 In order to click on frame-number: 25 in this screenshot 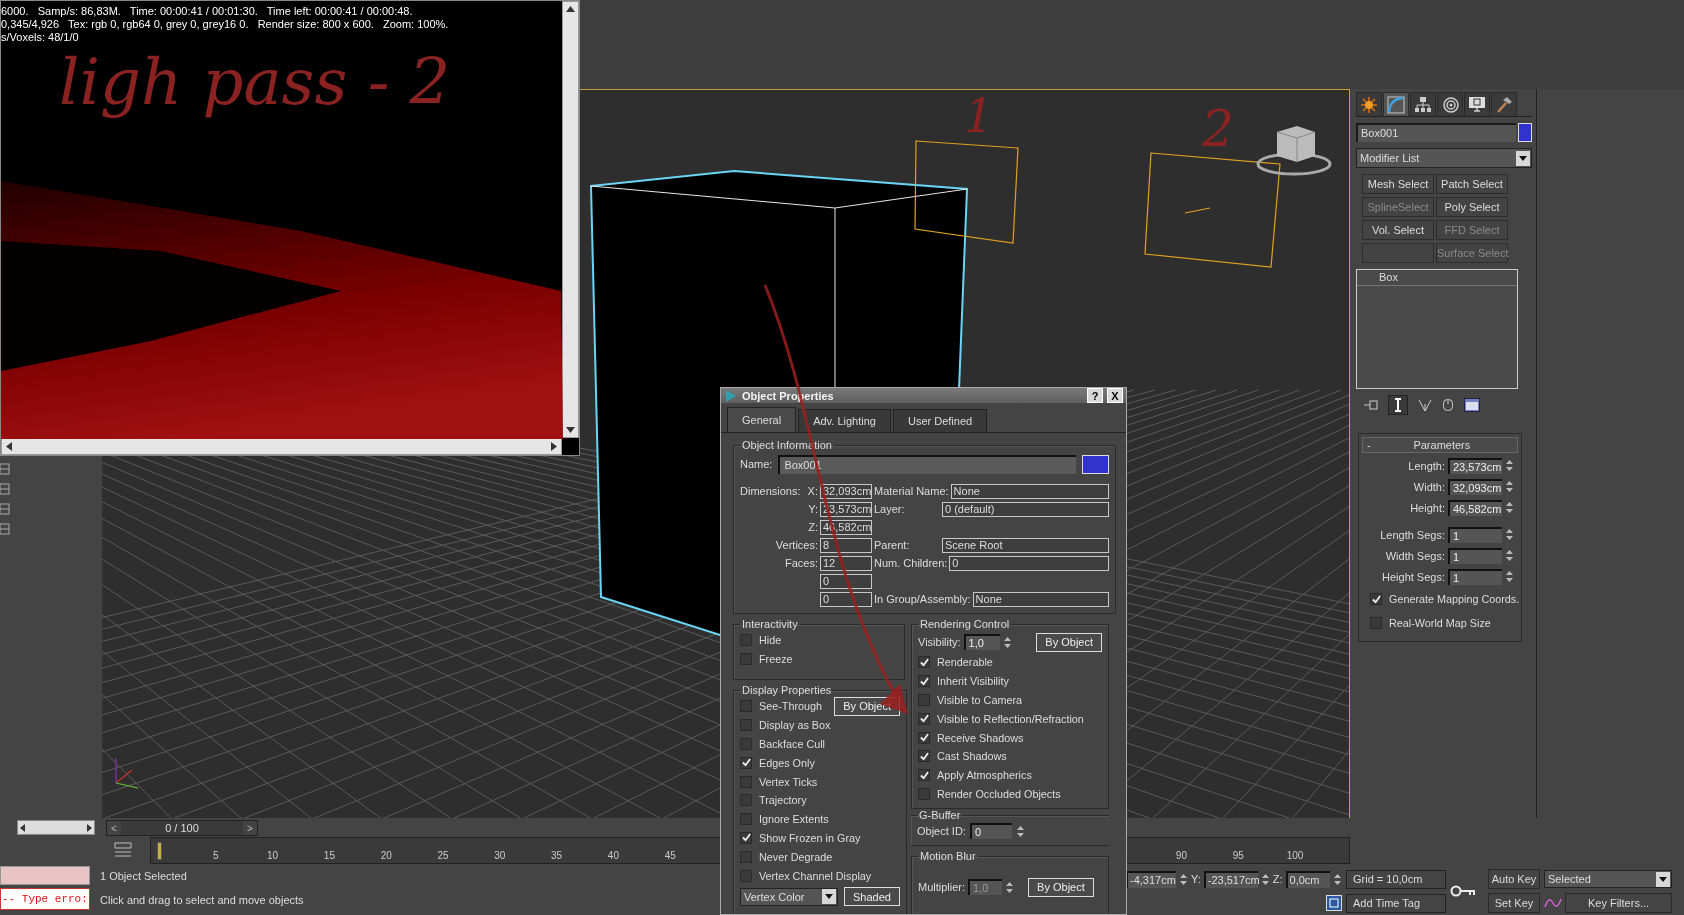, I will do `click(443, 855)`.